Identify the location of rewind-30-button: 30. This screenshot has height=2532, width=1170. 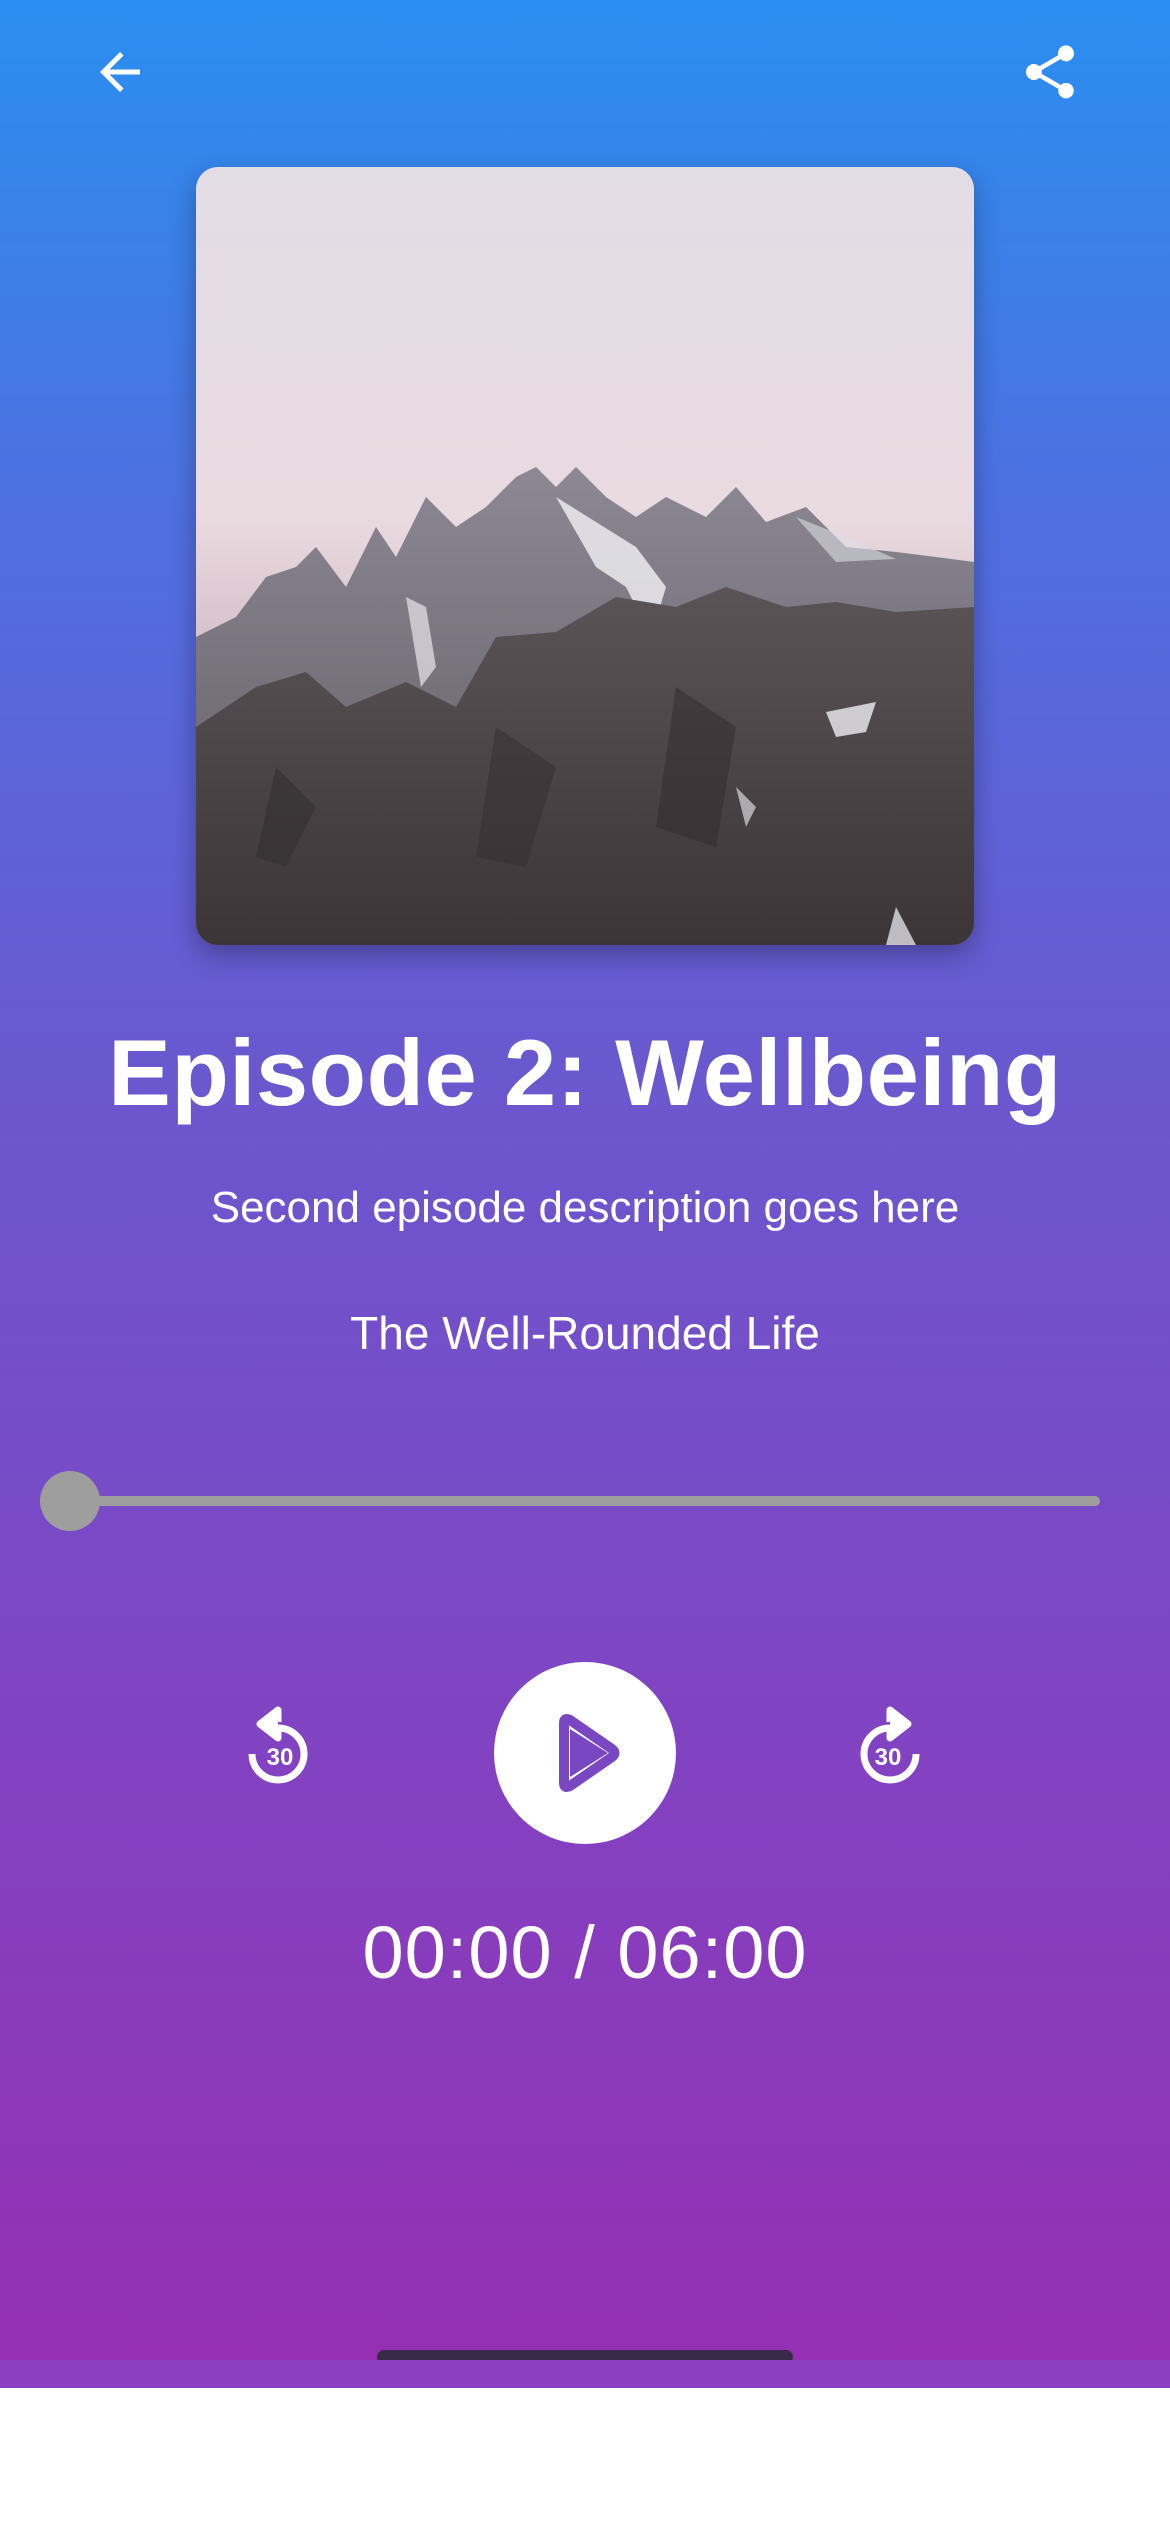
(278, 1750).